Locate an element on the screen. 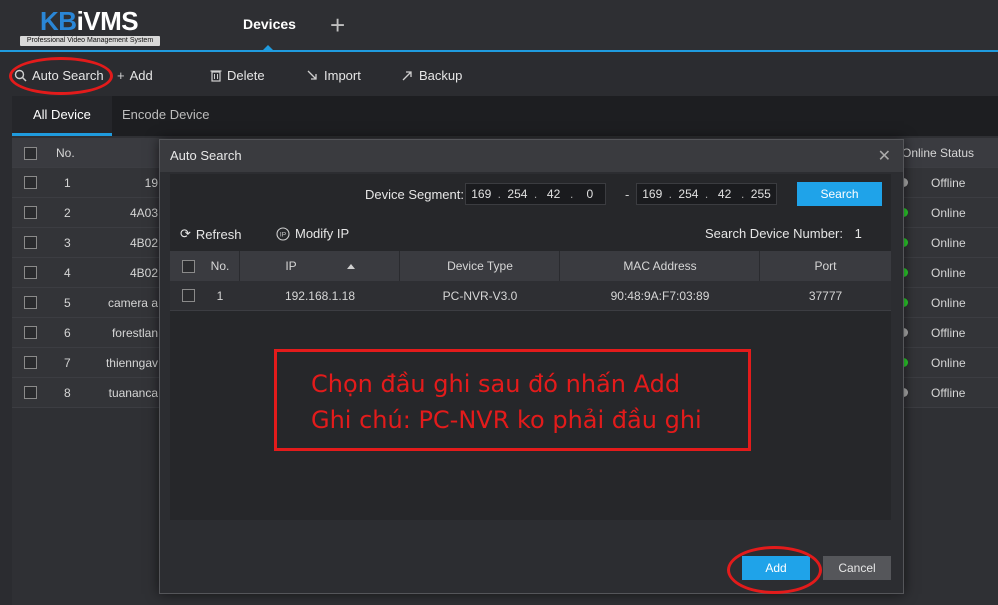 The image size is (998, 605). cancel-button: Cancel is located at coordinates (857, 568).